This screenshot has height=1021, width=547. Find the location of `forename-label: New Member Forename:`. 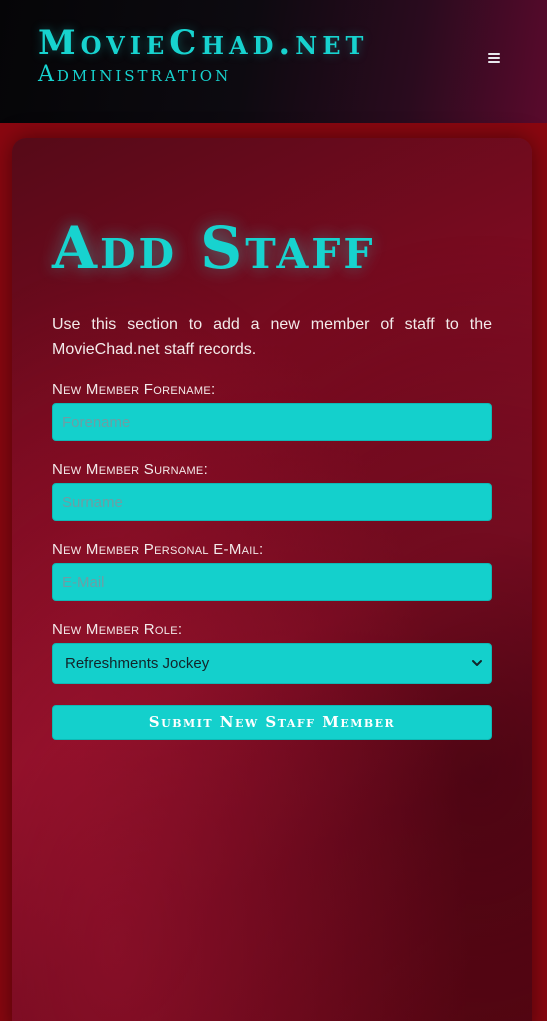

forename-label: New Member Forename: is located at coordinates (134, 389).